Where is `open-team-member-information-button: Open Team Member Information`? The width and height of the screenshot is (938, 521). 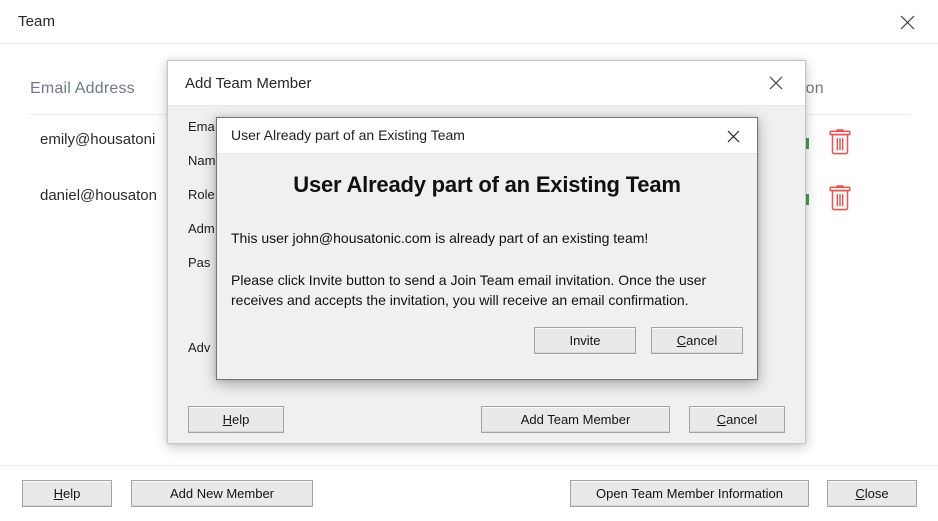
open-team-member-information-button: Open Team Member Information is located at coordinates (689, 493).